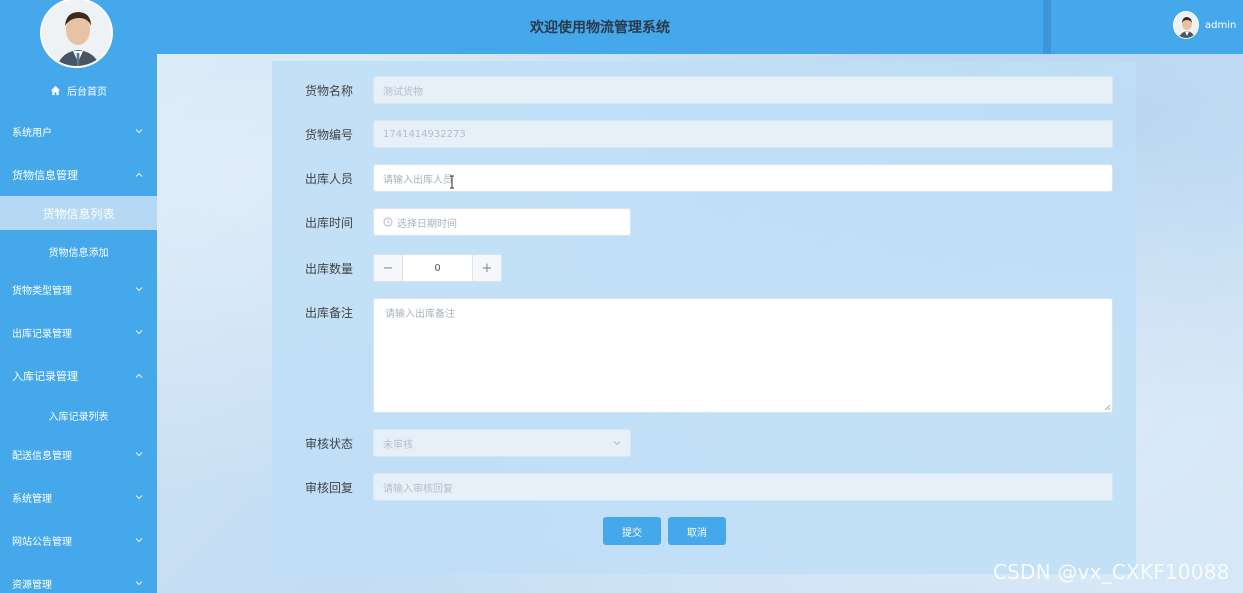 The height and width of the screenshot is (593, 1243). I want to click on sidebar-item-inbound: 入库记录管理, so click(78, 376).